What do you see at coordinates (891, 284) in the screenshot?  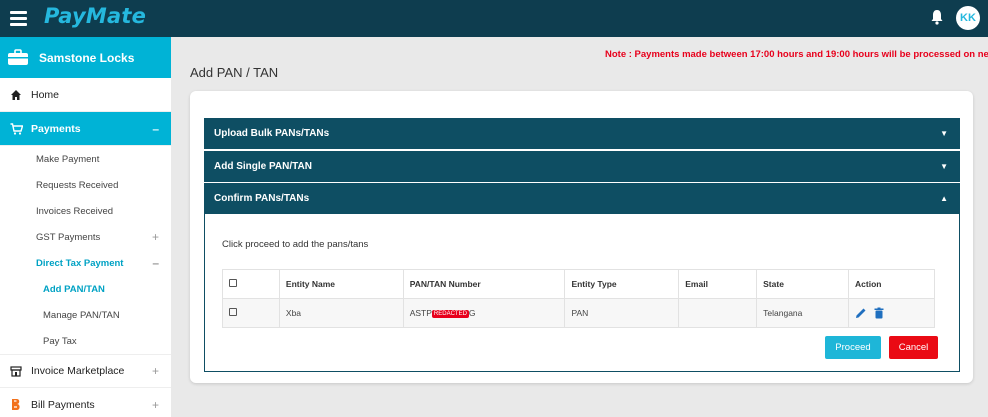 I see `column-header: Action` at bounding box center [891, 284].